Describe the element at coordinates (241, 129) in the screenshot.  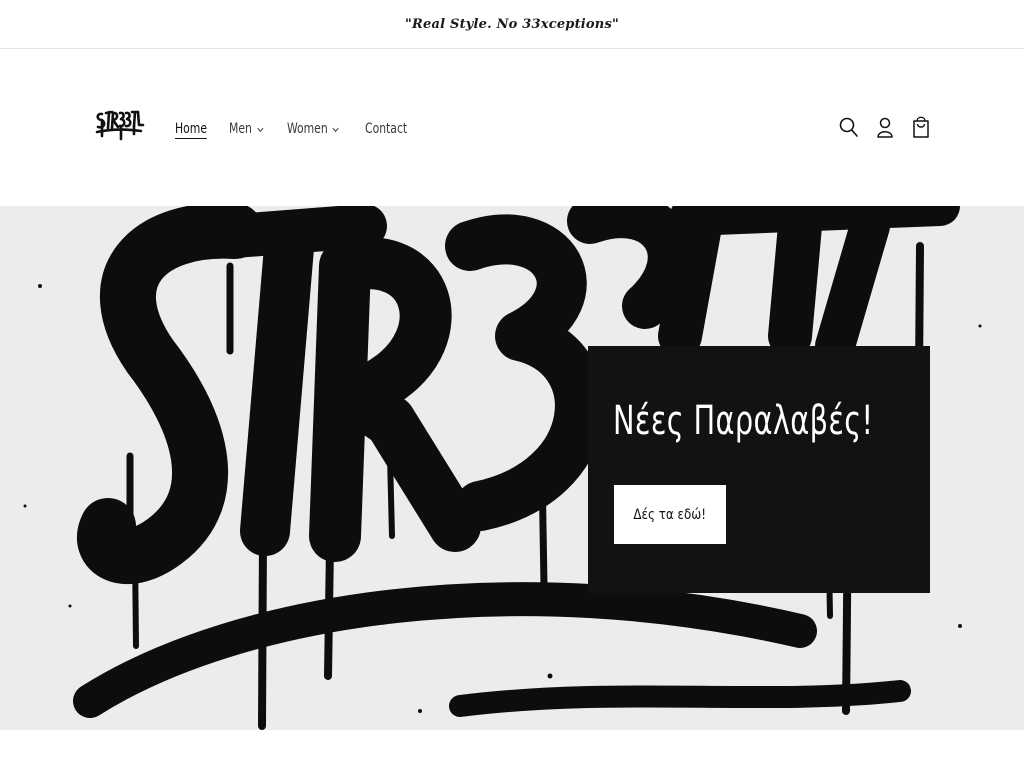
I see `nav-men-label: Men` at that location.